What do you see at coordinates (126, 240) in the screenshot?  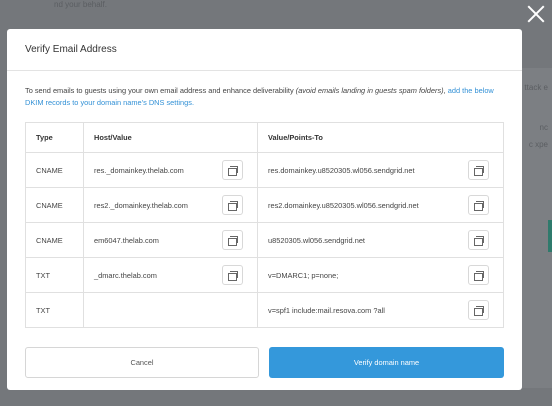 I see `record-host: em6047.thelab.com` at bounding box center [126, 240].